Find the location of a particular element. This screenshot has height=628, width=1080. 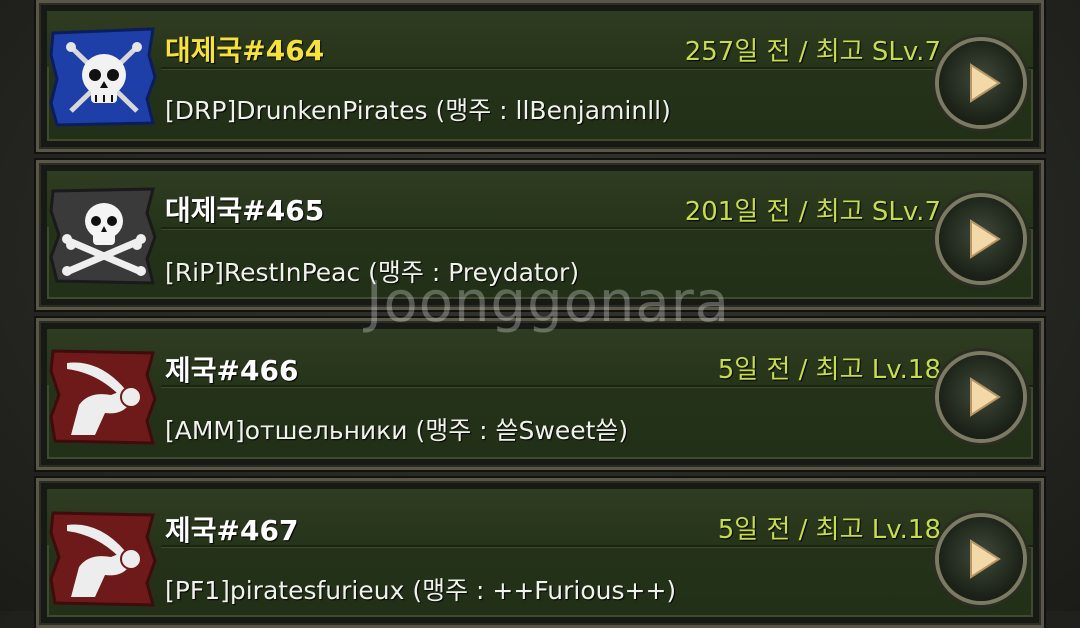

kingdom-name: 제국#466 is located at coordinates (232, 370).